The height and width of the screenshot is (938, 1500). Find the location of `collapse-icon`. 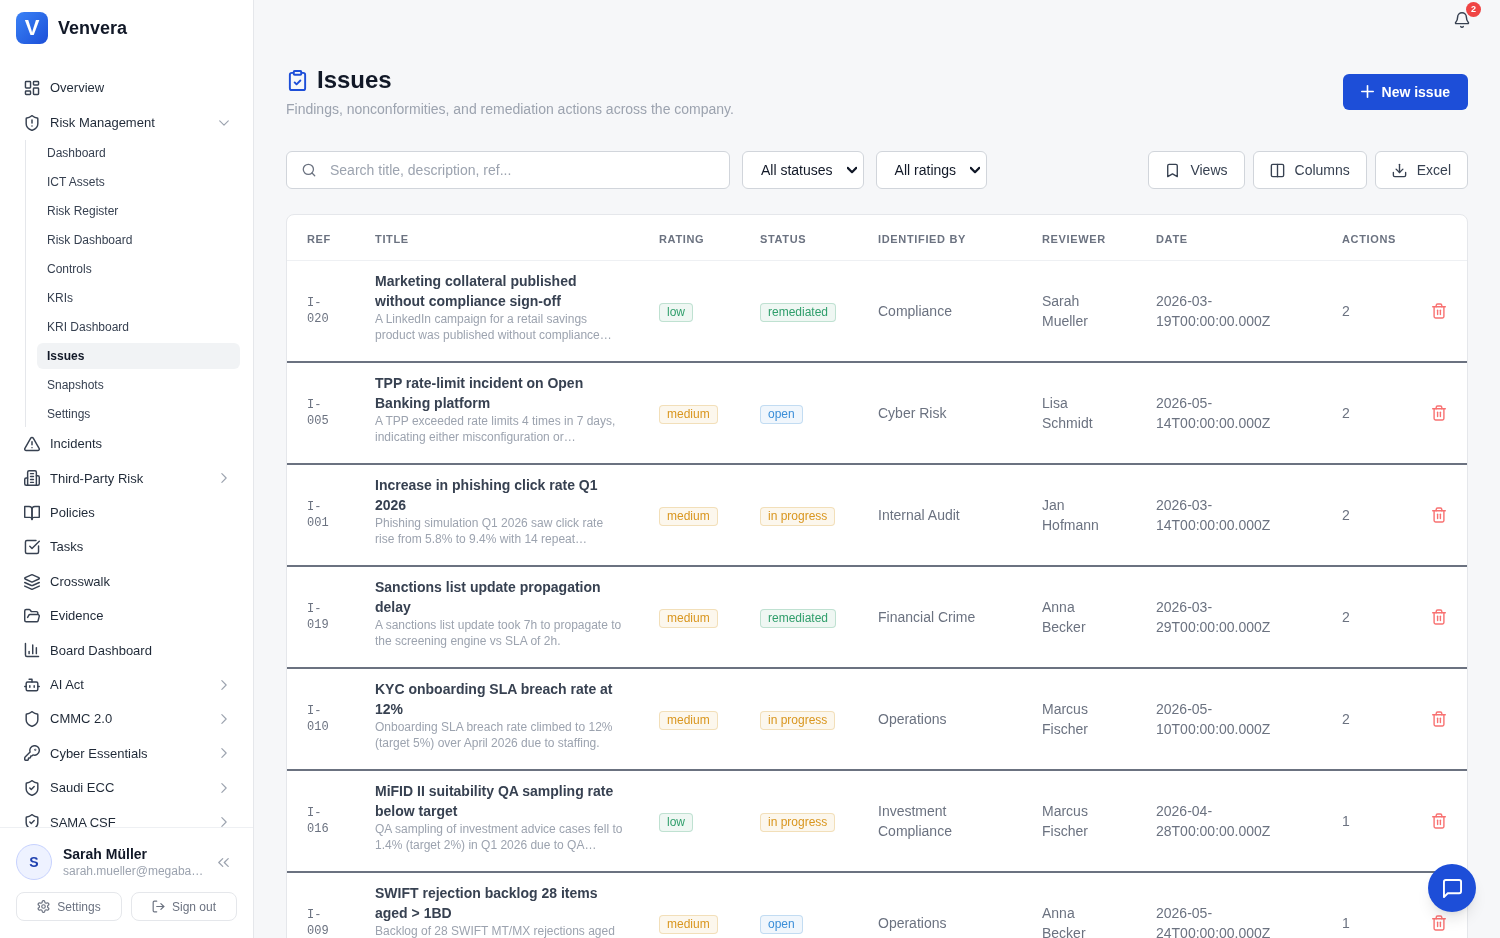

collapse-icon is located at coordinates (223, 862).